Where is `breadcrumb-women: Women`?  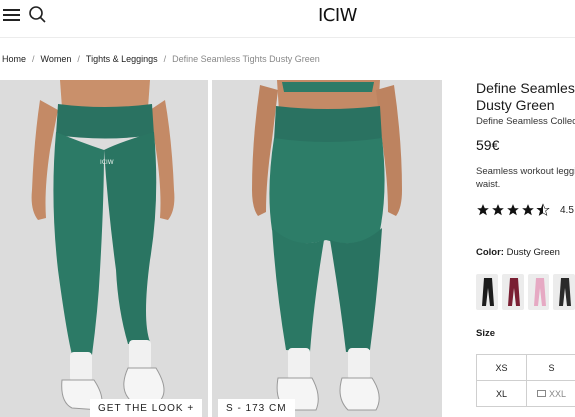 breadcrumb-women: Women is located at coordinates (56, 59).